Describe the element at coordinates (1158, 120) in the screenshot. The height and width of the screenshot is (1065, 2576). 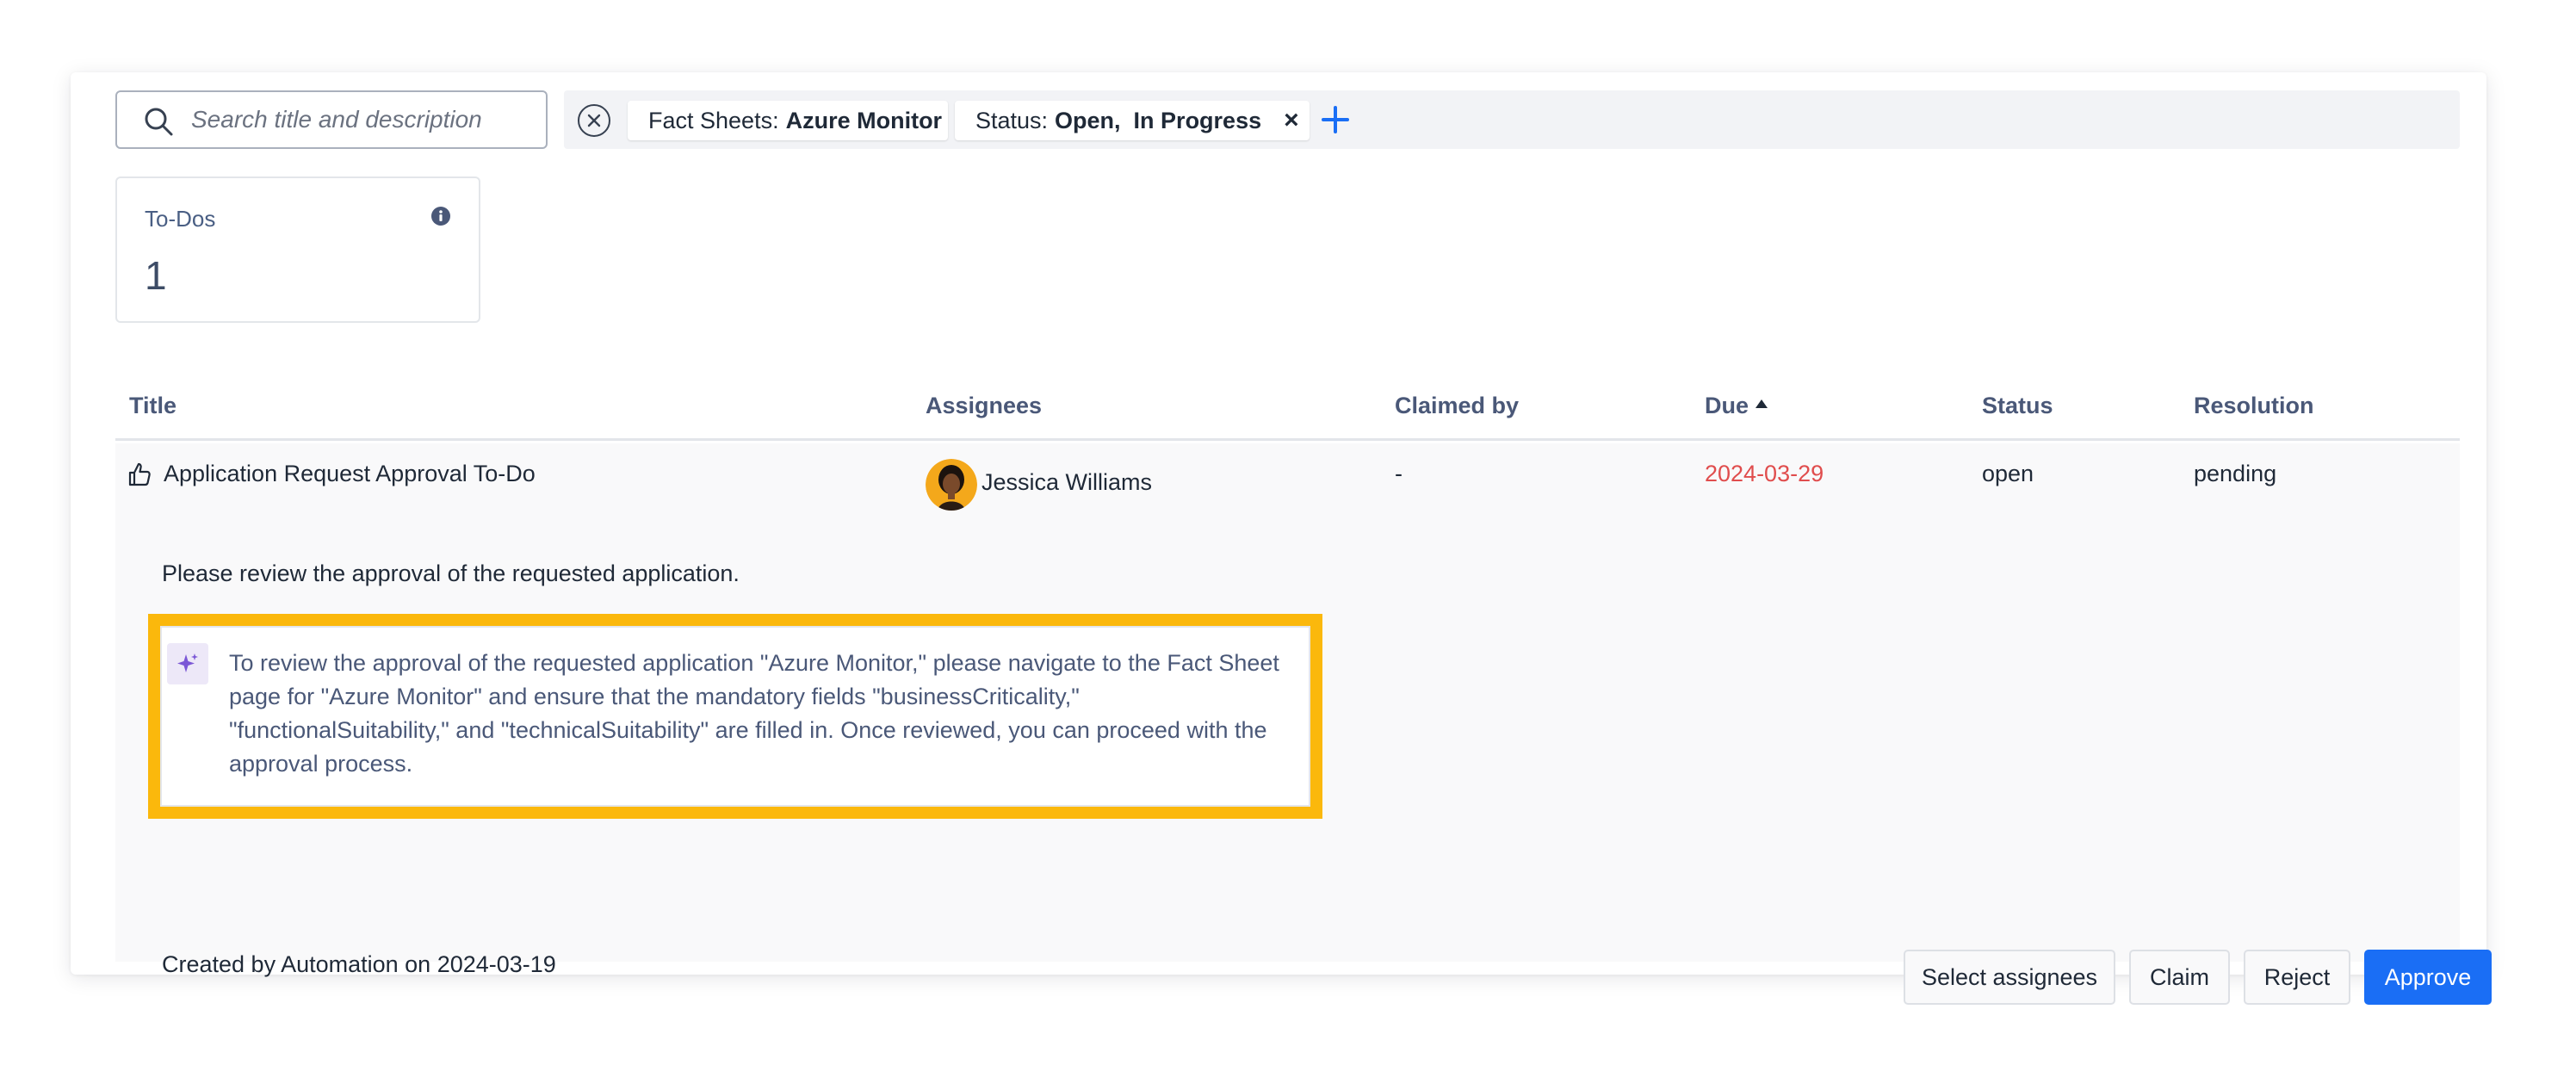
I see `filter-chip-value: Open, In Progress` at that location.